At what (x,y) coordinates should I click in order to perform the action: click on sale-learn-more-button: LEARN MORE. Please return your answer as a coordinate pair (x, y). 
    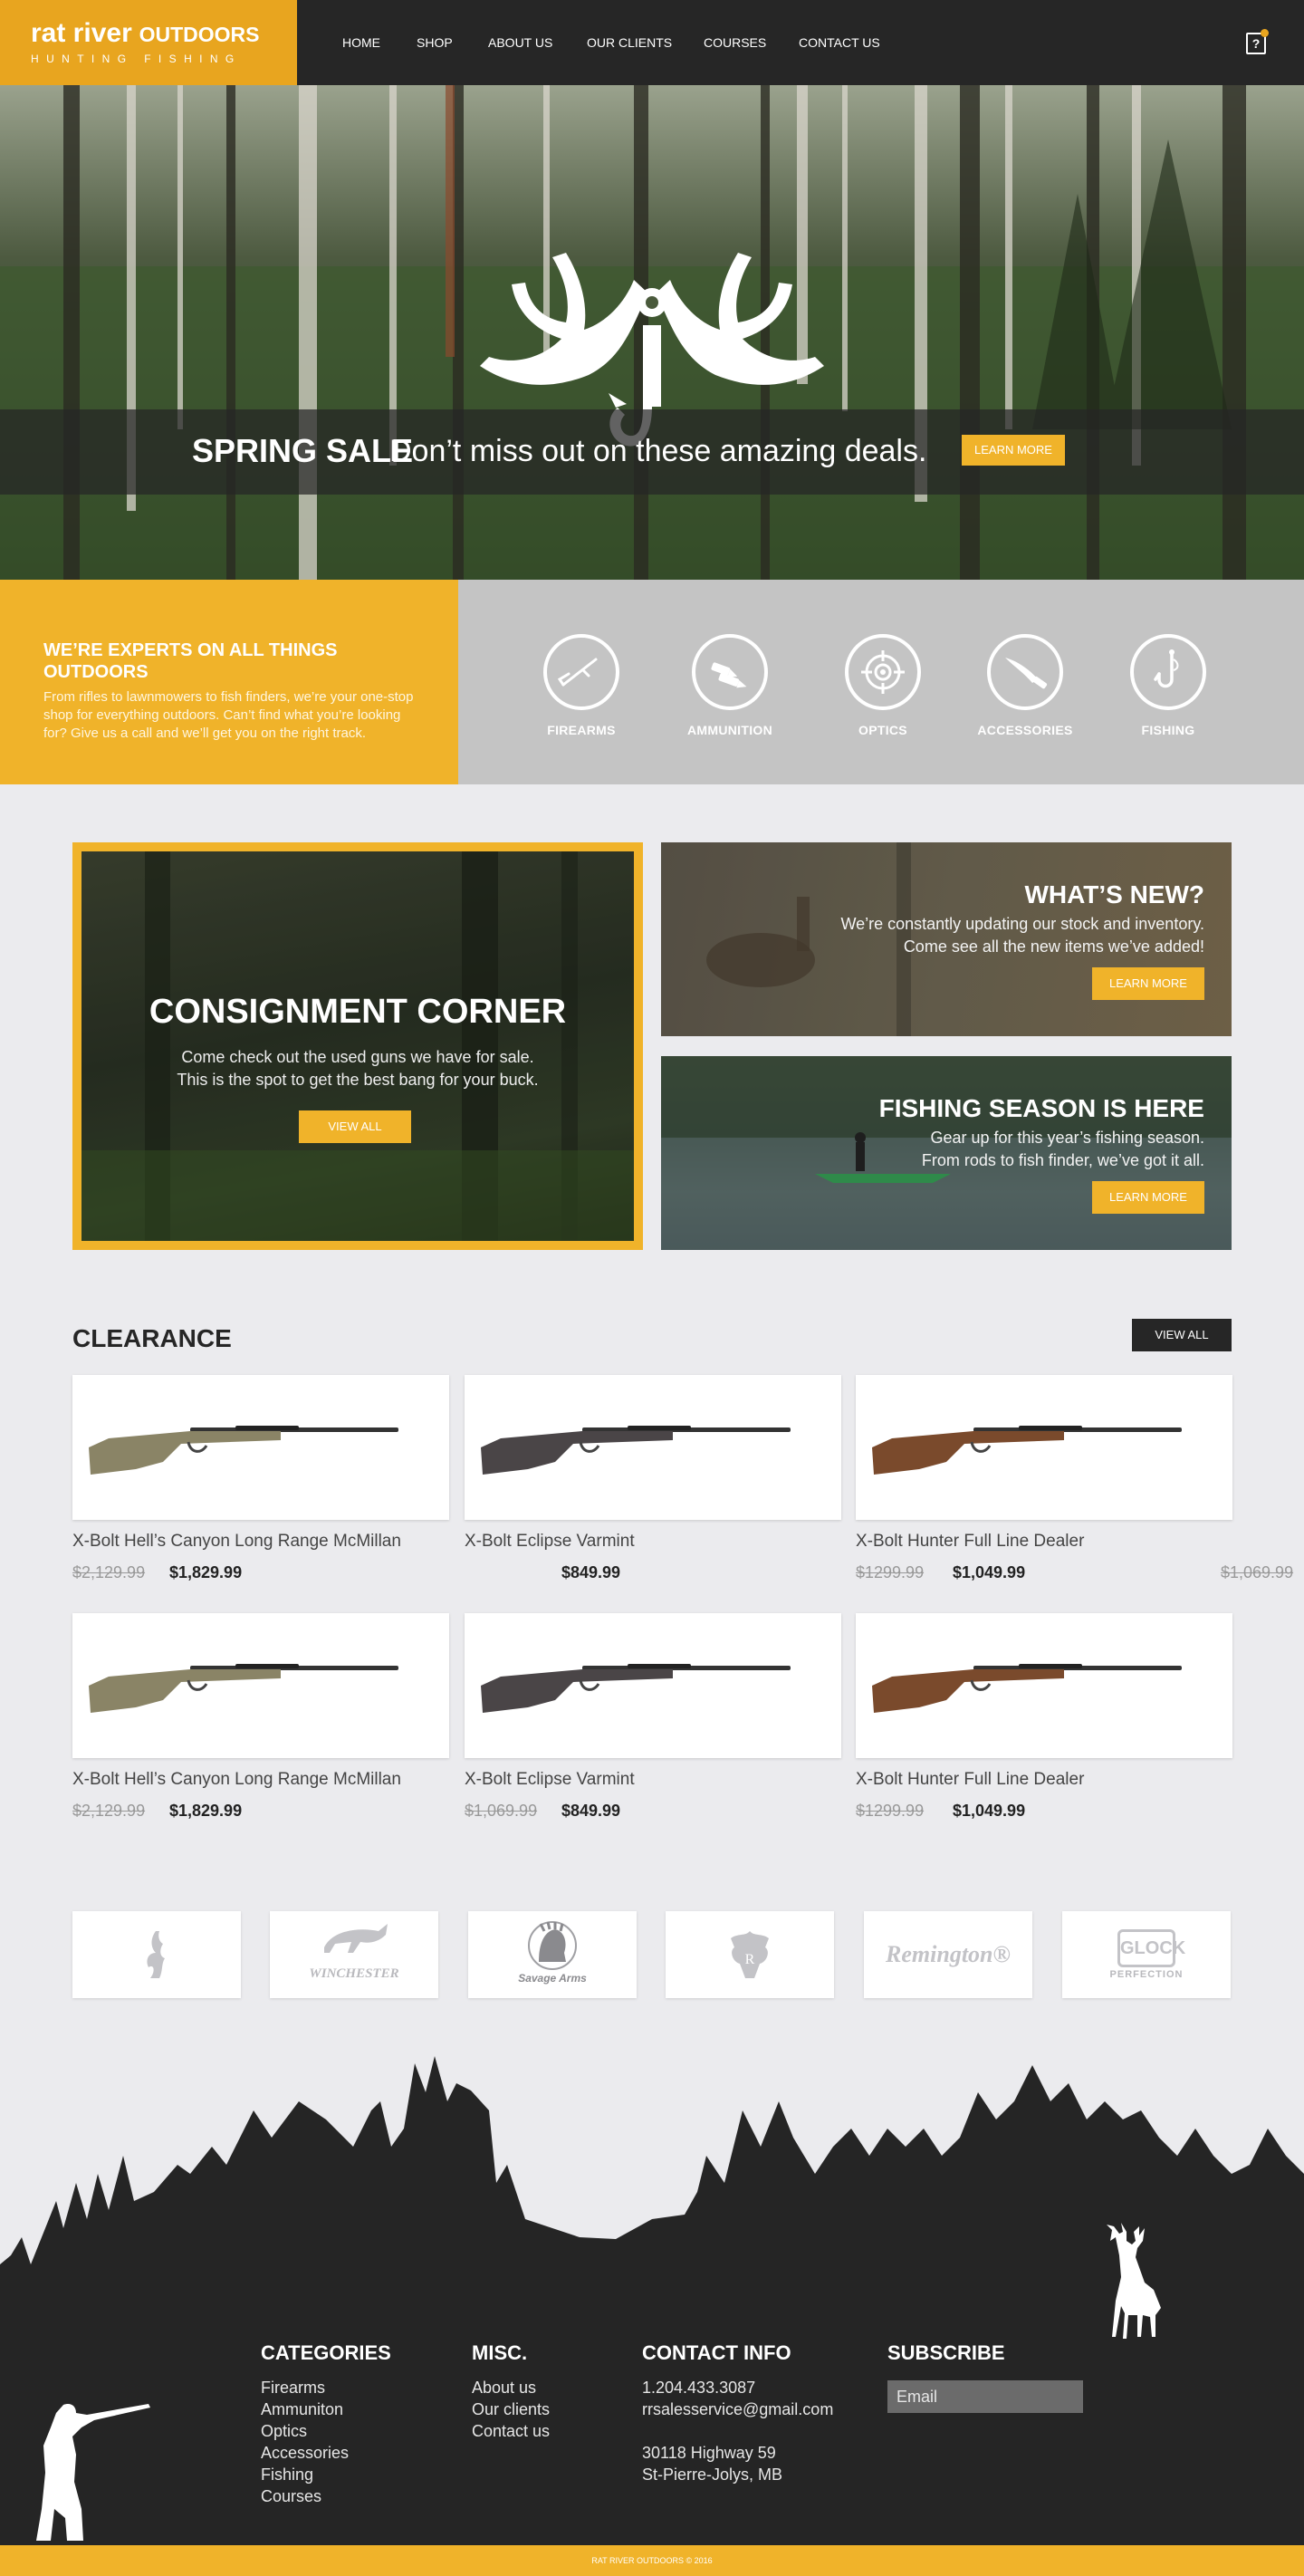
    Looking at the image, I should click on (1014, 450).